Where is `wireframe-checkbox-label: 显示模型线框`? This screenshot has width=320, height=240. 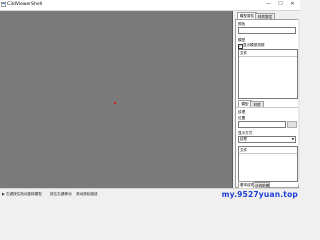 wireframe-checkbox-label: 显示模型线框 is located at coordinates (254, 45).